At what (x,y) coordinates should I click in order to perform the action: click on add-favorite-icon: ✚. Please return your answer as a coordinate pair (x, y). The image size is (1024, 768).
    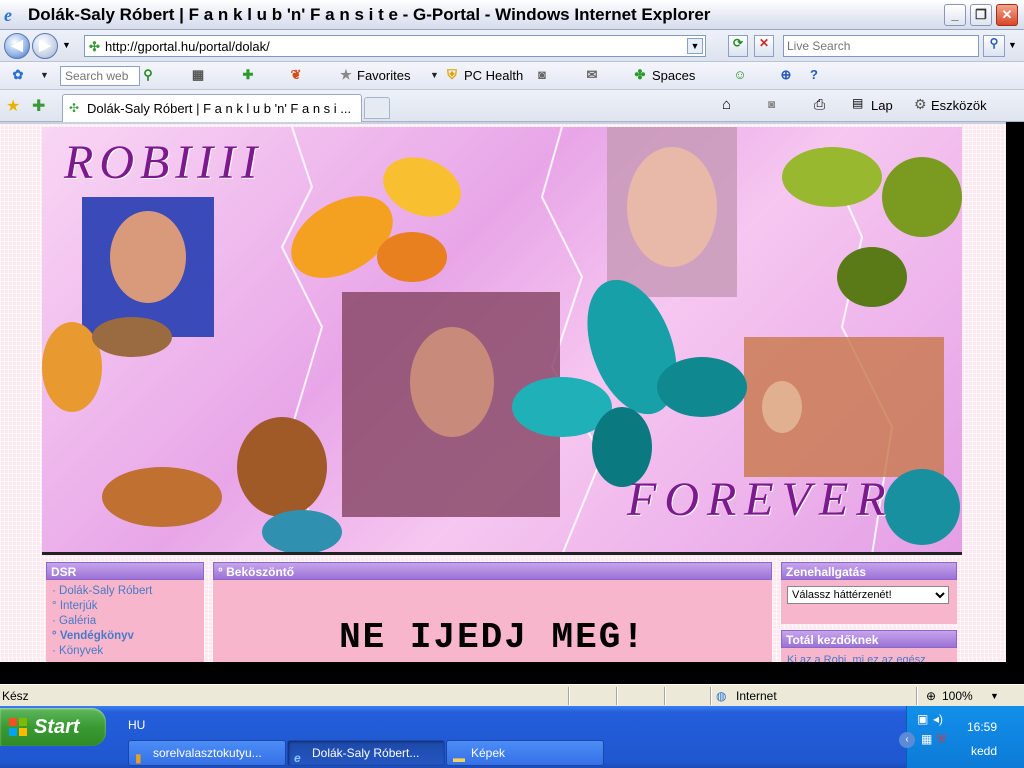
    Looking at the image, I should click on (38, 106).